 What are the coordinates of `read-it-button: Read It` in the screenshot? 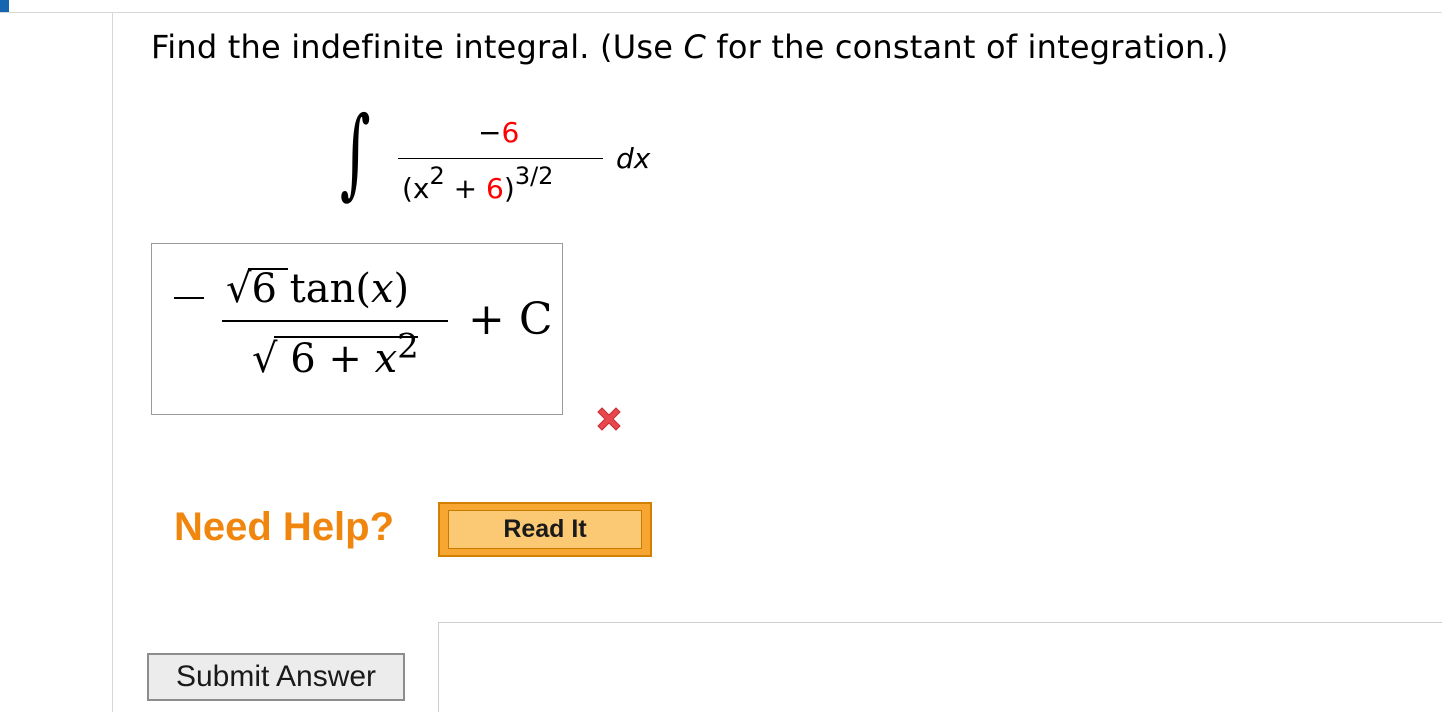 It's located at (545, 529).